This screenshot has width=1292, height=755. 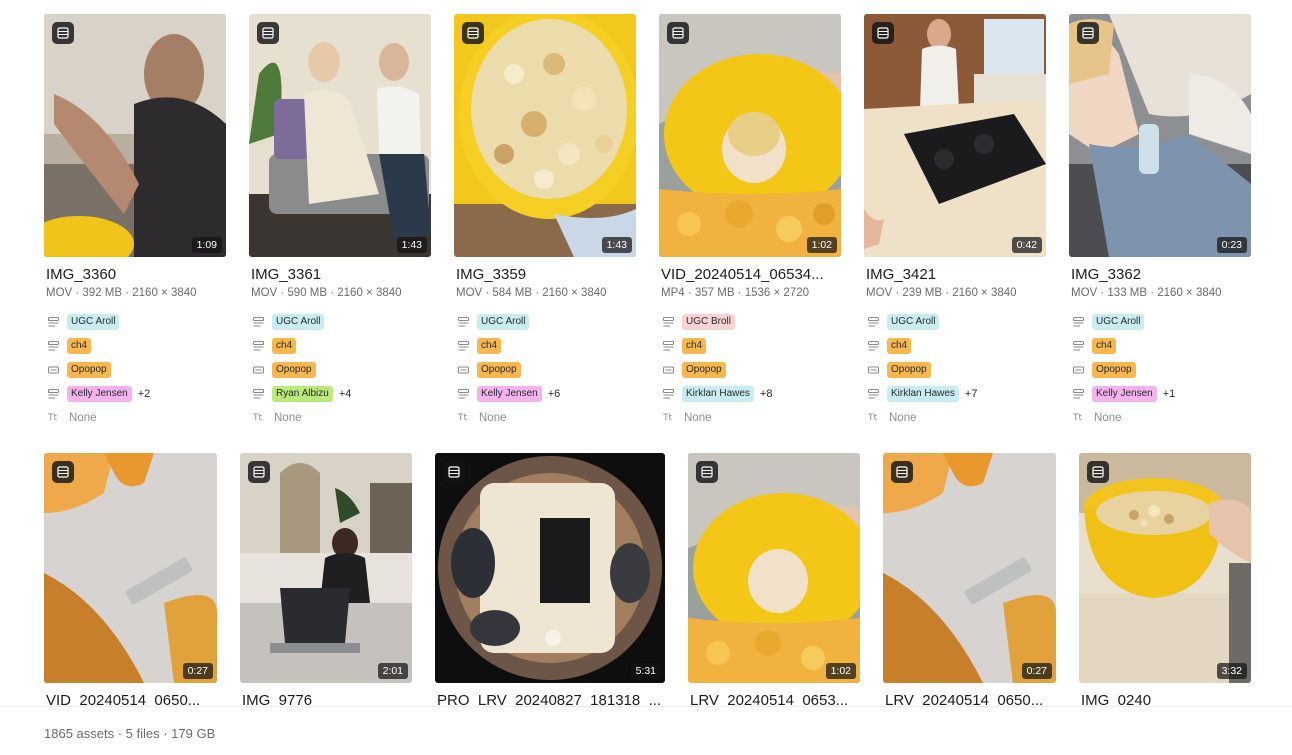 I want to click on duration-badge: 1:02, so click(x=840, y=671).